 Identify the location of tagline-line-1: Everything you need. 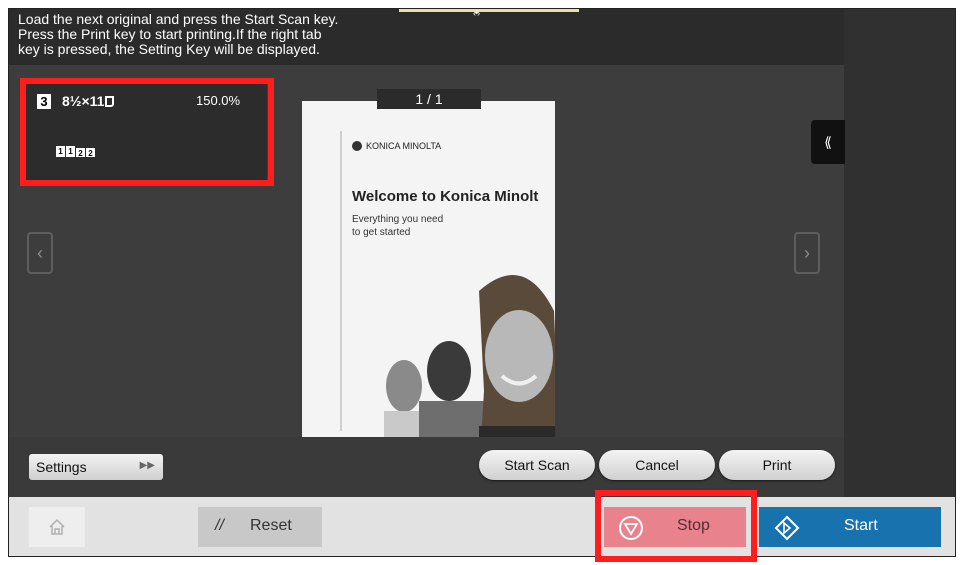
(398, 219).